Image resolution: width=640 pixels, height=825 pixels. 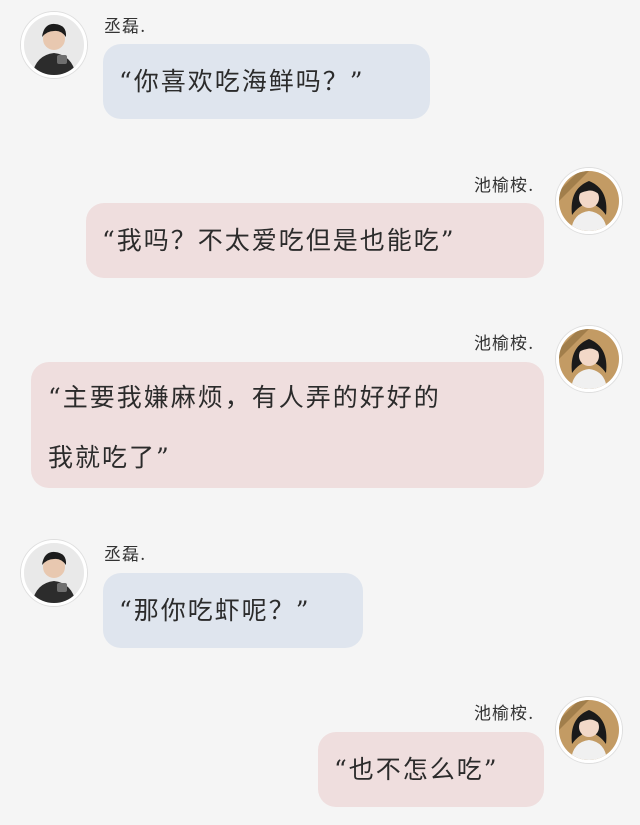 What do you see at coordinates (431, 769) in the screenshot?
I see `chat-bubble: “也不怎么吃”` at bounding box center [431, 769].